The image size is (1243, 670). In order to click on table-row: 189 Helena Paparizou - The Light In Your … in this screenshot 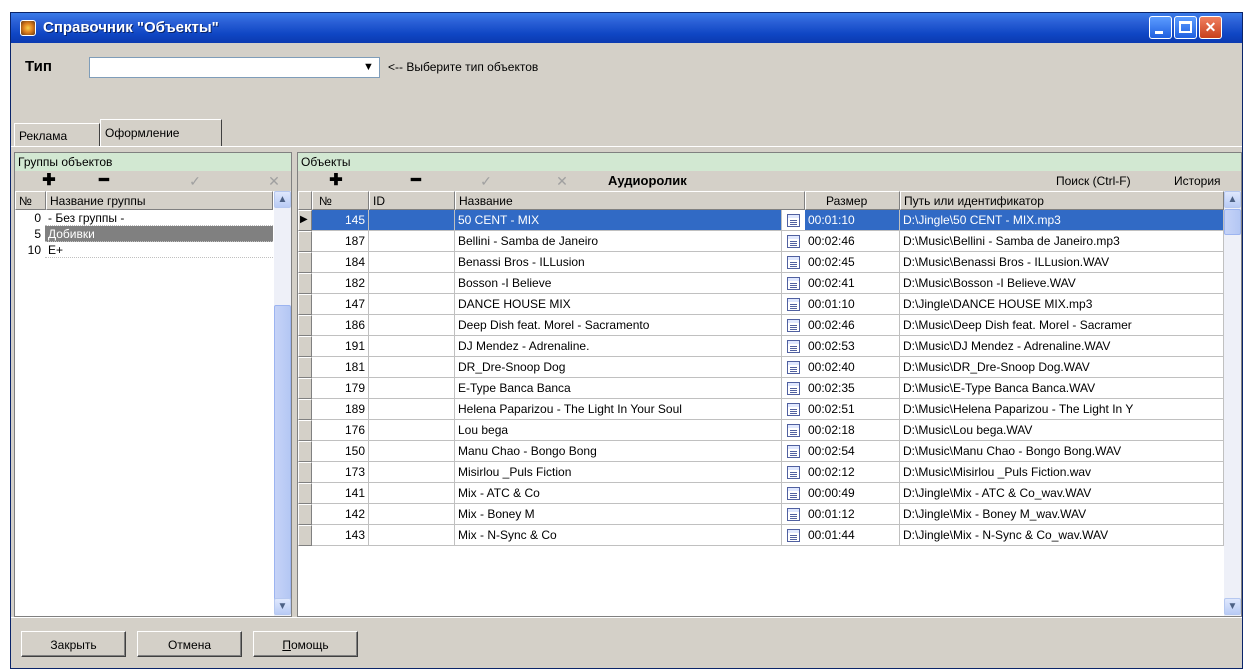, I will do `click(761, 409)`.